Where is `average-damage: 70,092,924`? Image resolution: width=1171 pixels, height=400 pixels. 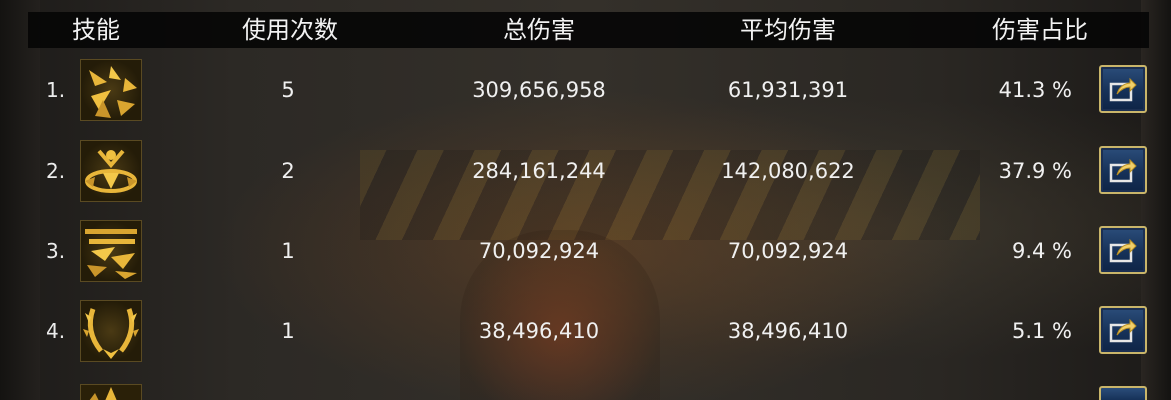 average-damage: 70,092,924 is located at coordinates (788, 251).